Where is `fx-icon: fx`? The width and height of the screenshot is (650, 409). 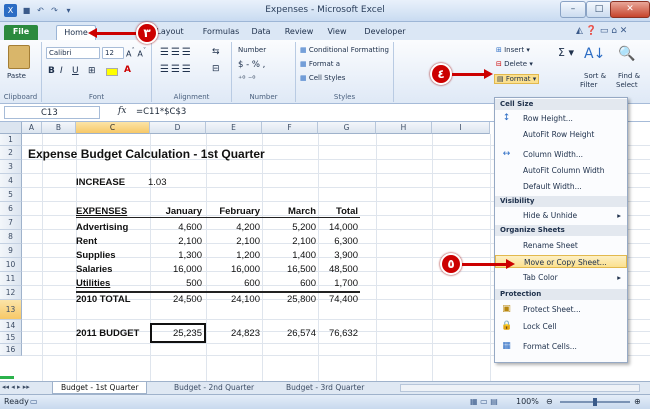 fx-icon: fx is located at coordinates (122, 111).